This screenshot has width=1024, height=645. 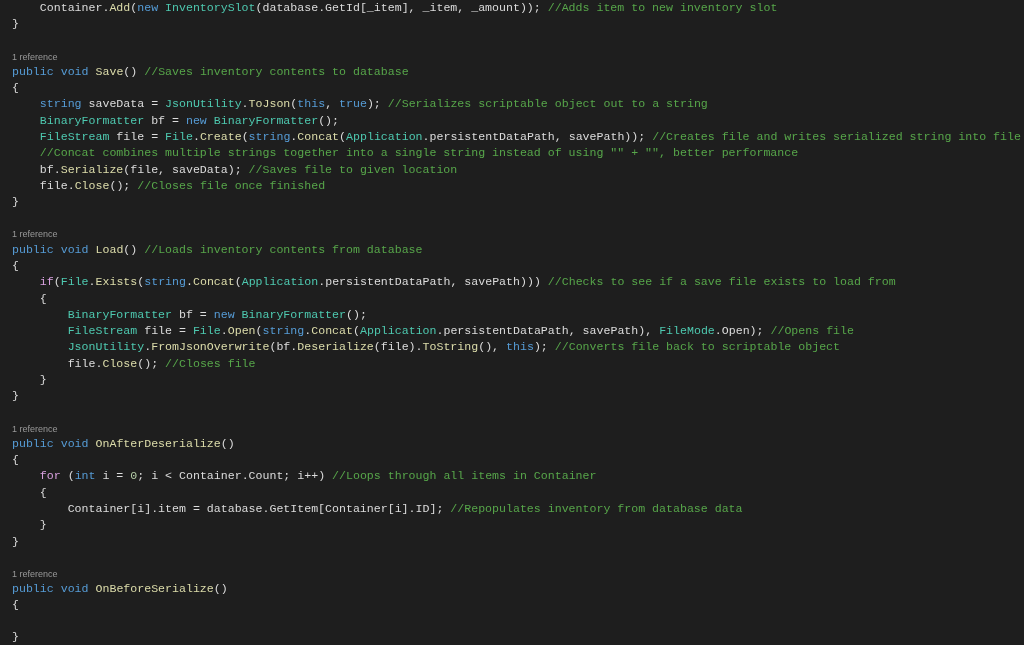 I want to click on code-line: public void OnBeforeSerialize(), so click(x=120, y=589).